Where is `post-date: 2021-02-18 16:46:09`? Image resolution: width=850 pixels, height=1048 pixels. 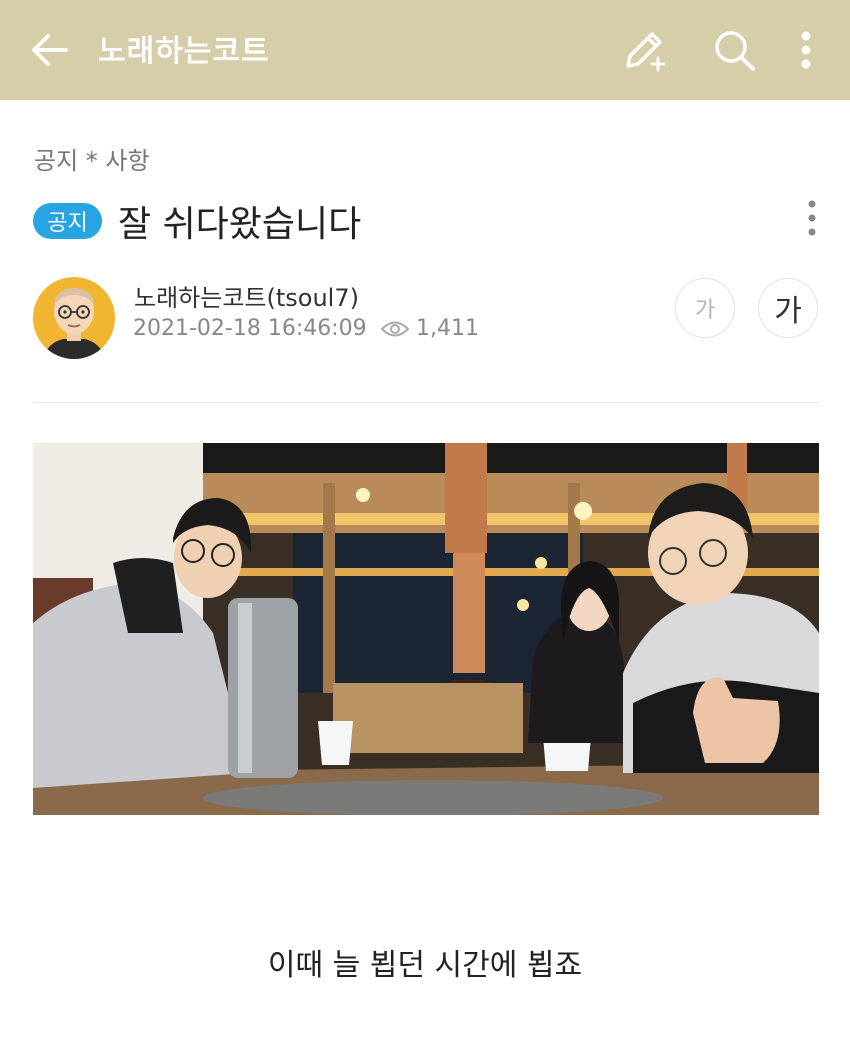 post-date: 2021-02-18 16:46:09 is located at coordinates (250, 328).